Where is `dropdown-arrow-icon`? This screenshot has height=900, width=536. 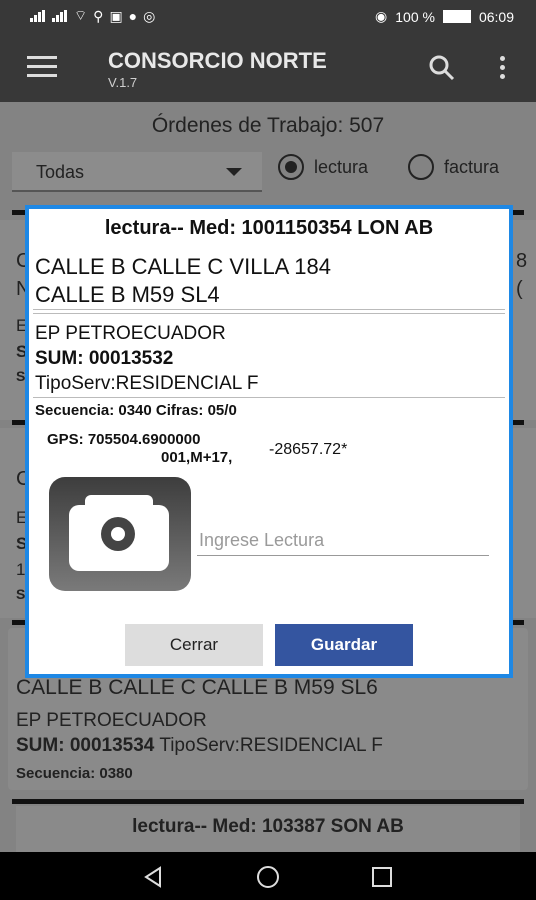 dropdown-arrow-icon is located at coordinates (234, 172).